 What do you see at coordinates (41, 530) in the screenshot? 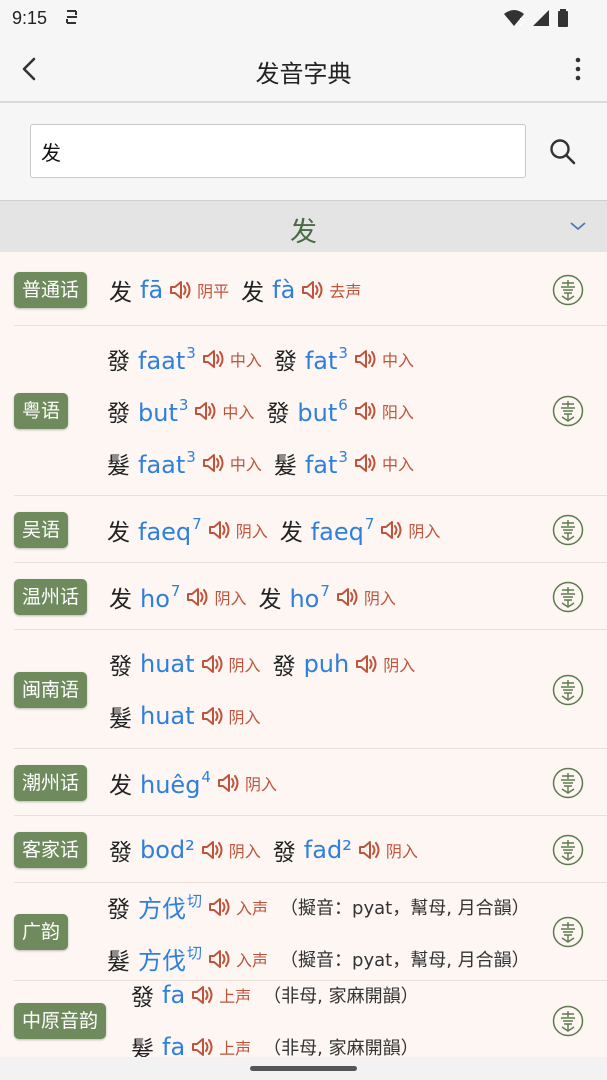
I see `dialect-badge: 吴语` at bounding box center [41, 530].